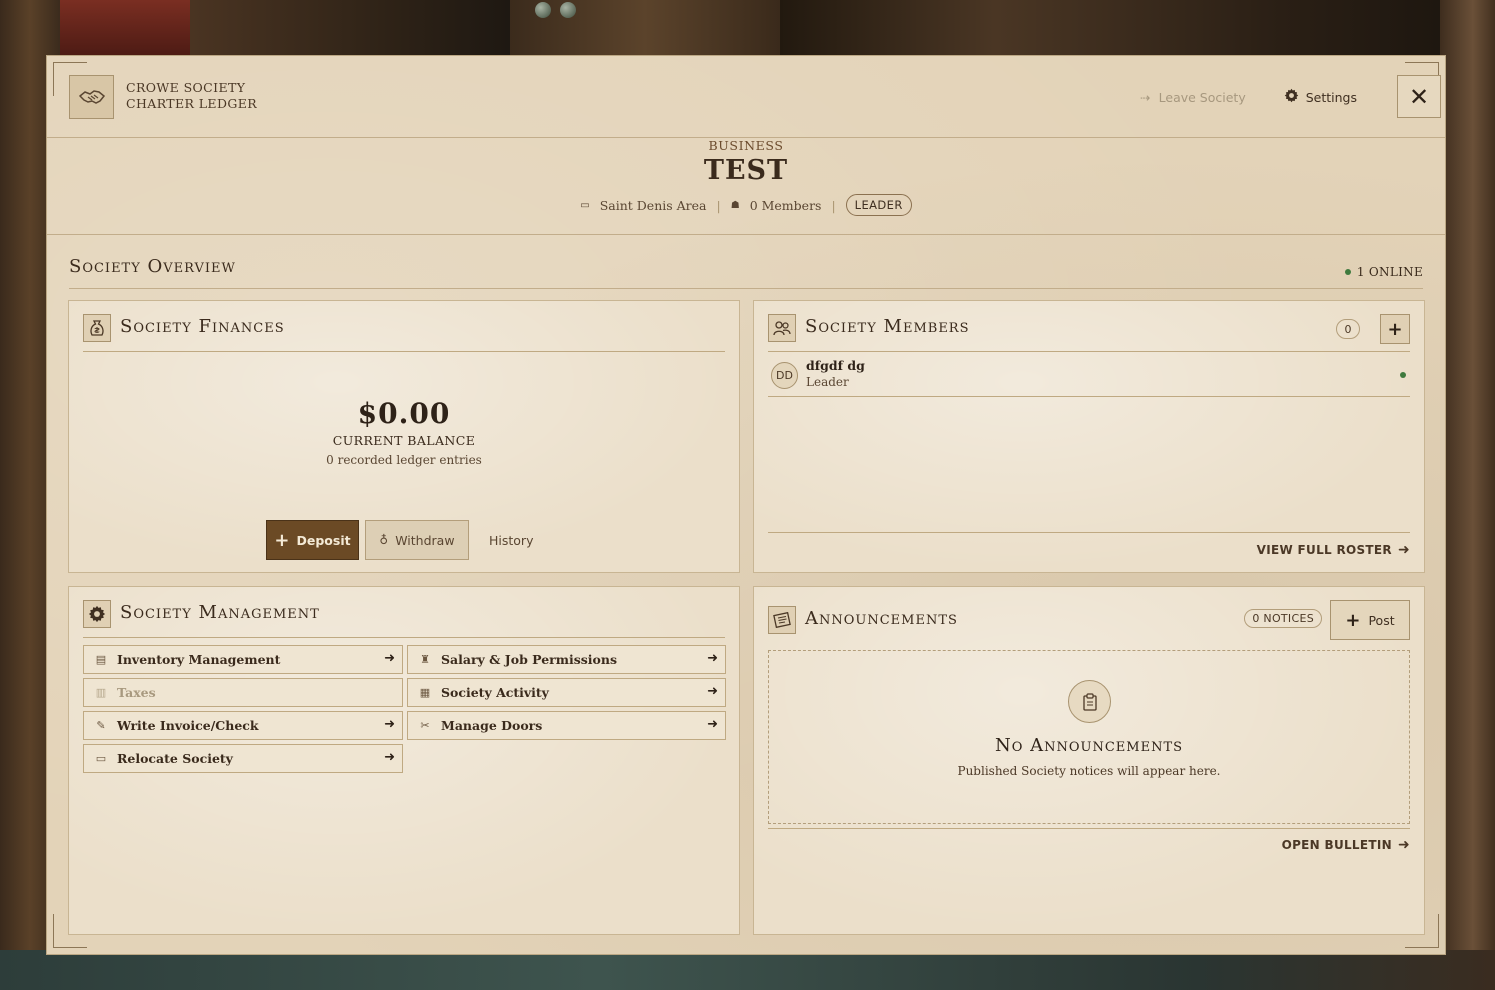 Image resolution: width=1495 pixels, height=990 pixels. I want to click on current-balance: $0.00, so click(404, 413).